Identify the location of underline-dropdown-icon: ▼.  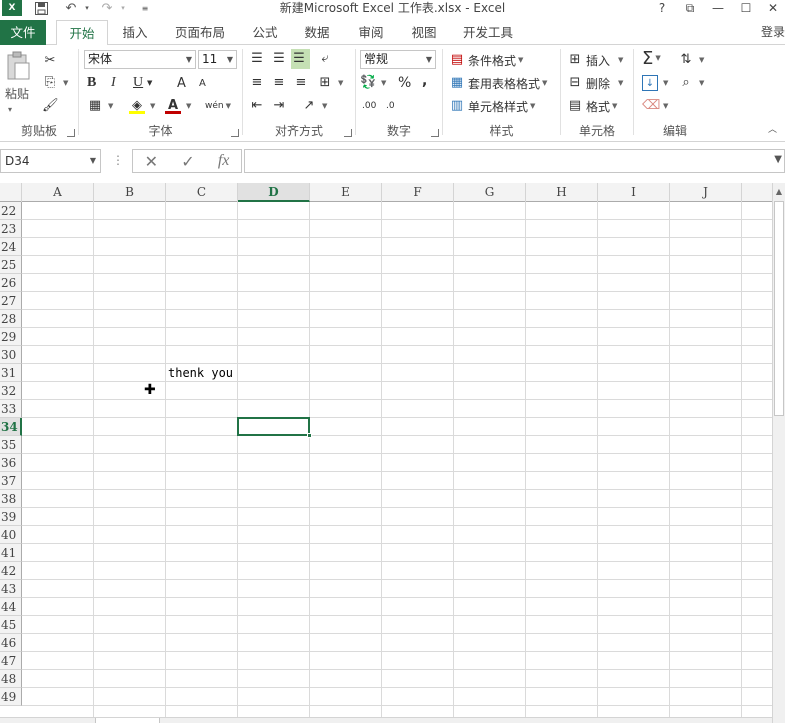
(149, 83).